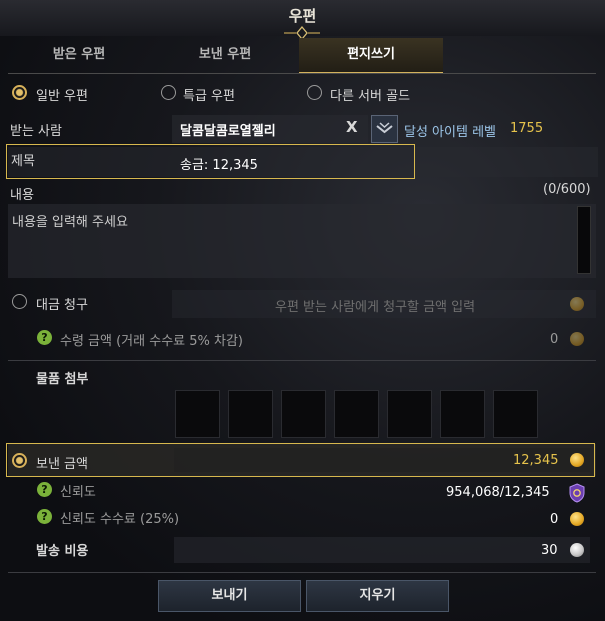  What do you see at coordinates (527, 128) in the screenshot?
I see `item-level-value: 1755` at bounding box center [527, 128].